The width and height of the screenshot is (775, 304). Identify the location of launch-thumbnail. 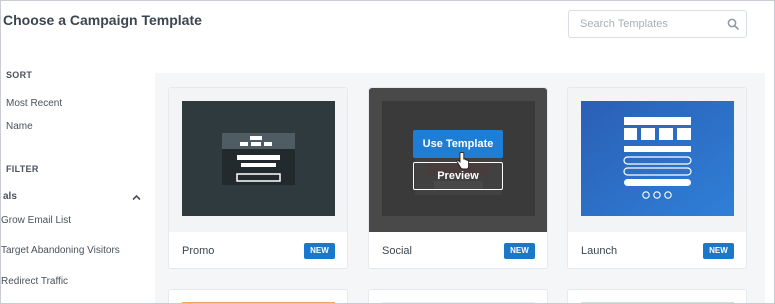
(657, 158).